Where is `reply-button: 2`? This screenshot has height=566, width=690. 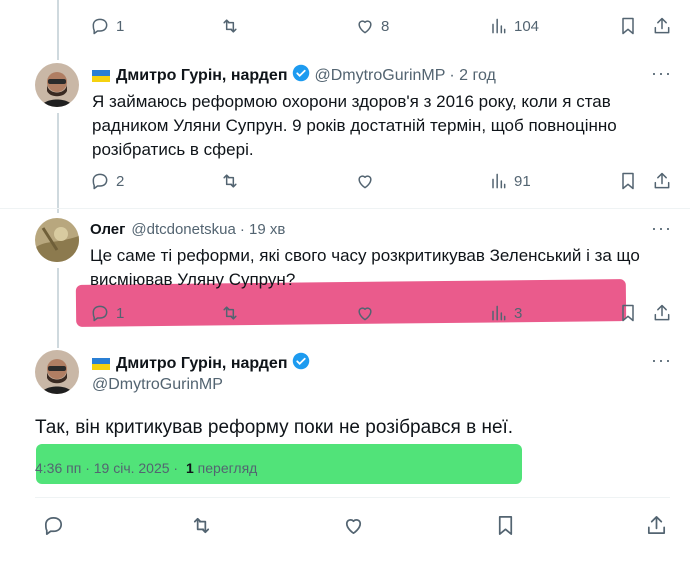 reply-button: 2 is located at coordinates (107, 181).